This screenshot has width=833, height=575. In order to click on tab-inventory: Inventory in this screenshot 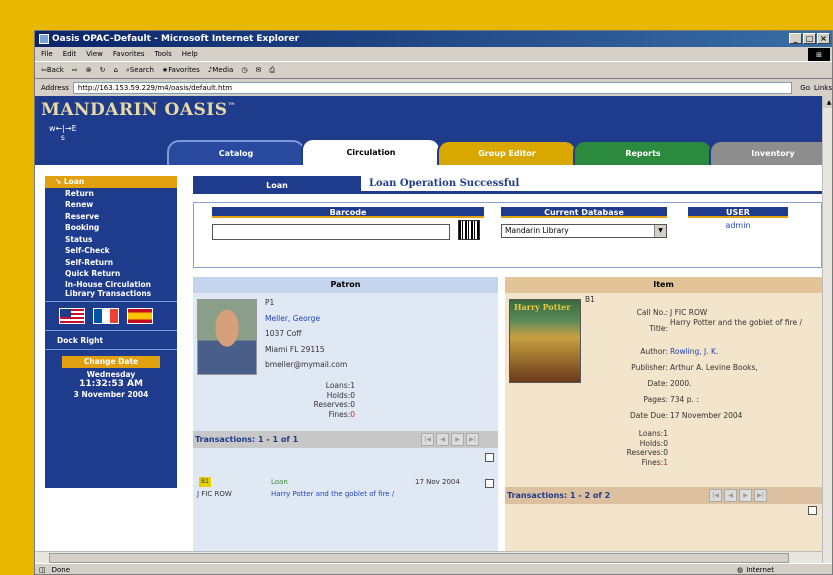, I will do `click(765, 152)`.